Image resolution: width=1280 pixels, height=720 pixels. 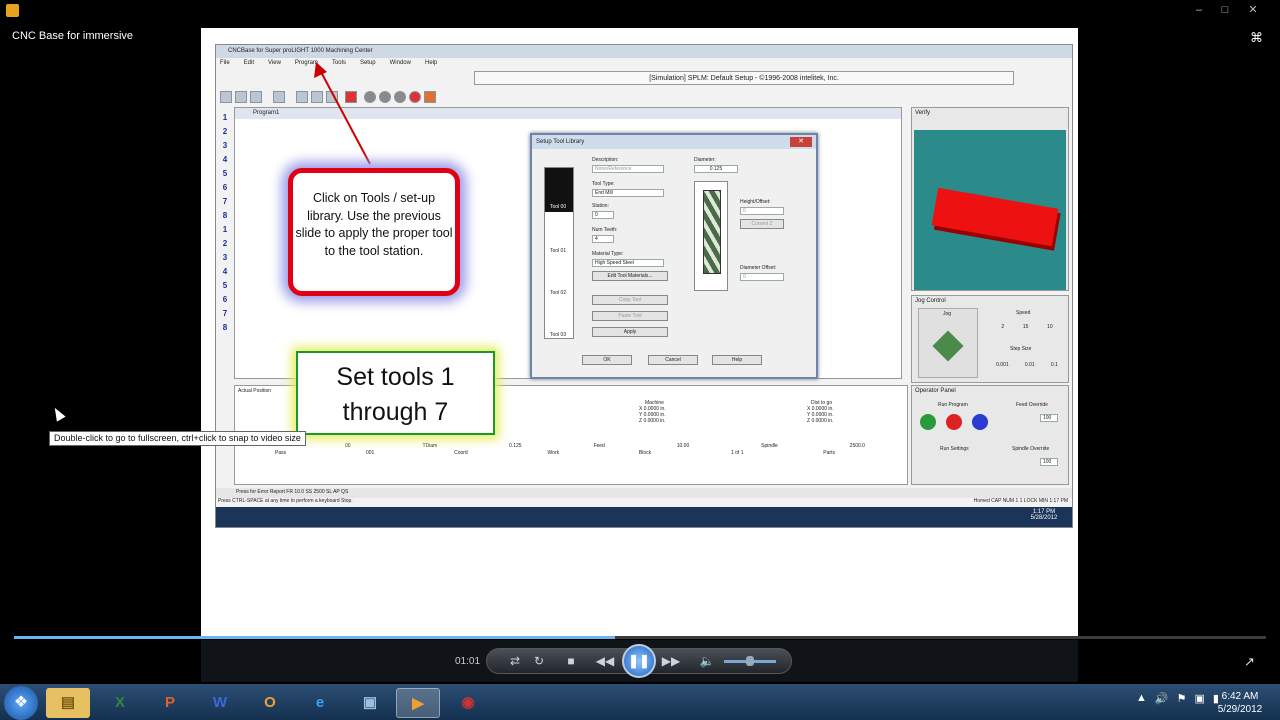 I want to click on jog-label: Jog, so click(x=947, y=314).